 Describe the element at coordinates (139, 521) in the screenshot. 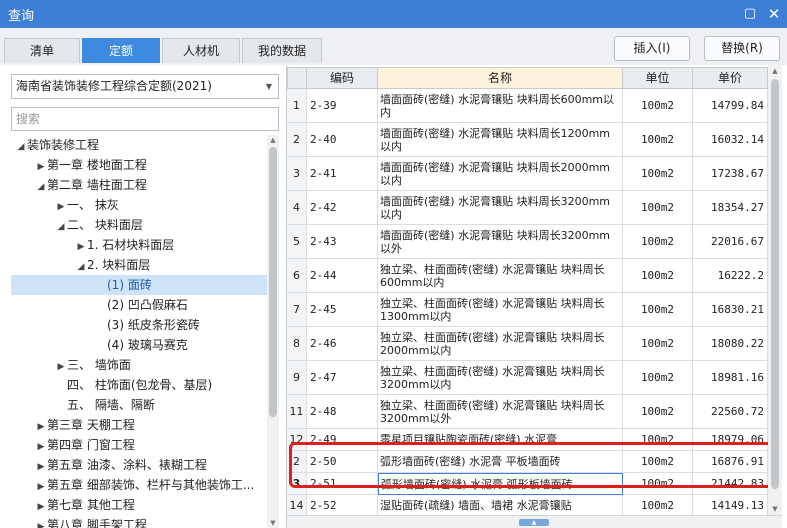

I see `tree-node: ▶ 第八章 脚手架工程` at that location.